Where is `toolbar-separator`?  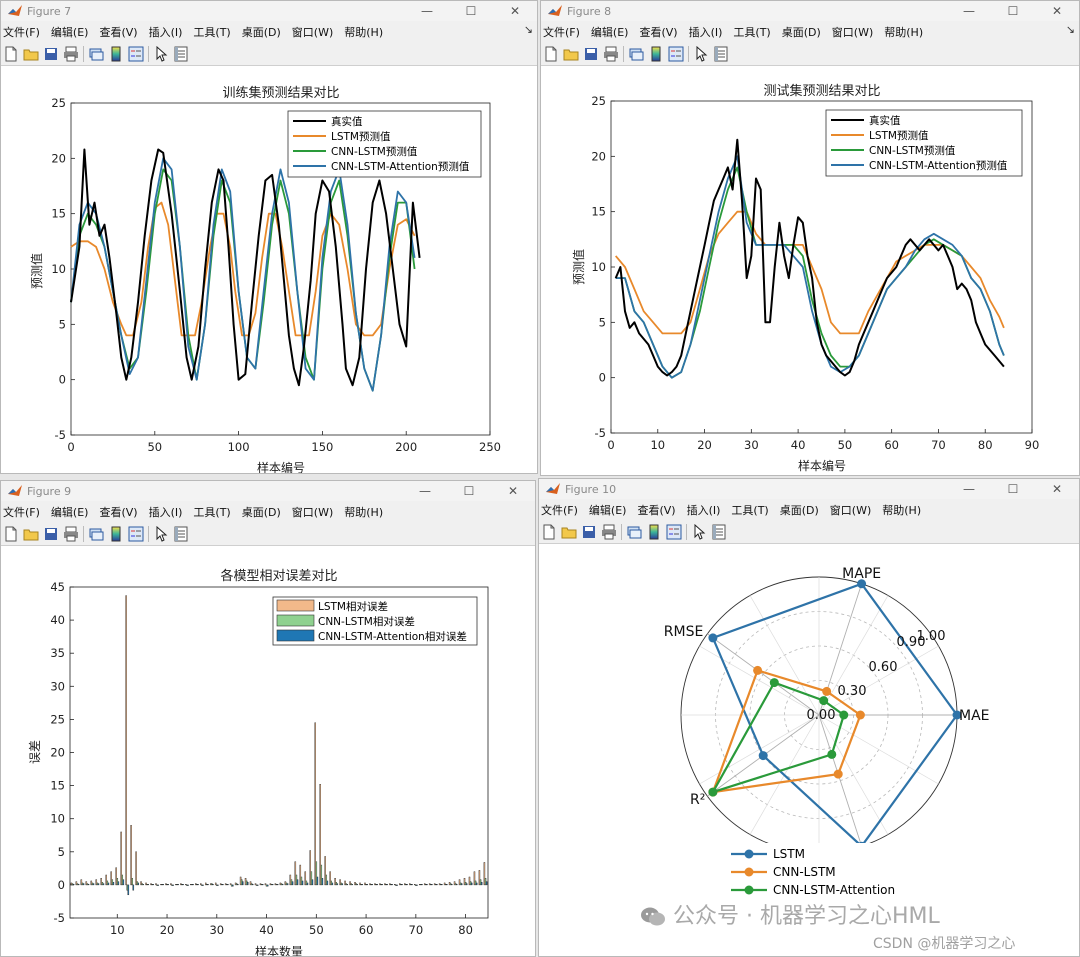 toolbar-separator is located at coordinates (148, 534).